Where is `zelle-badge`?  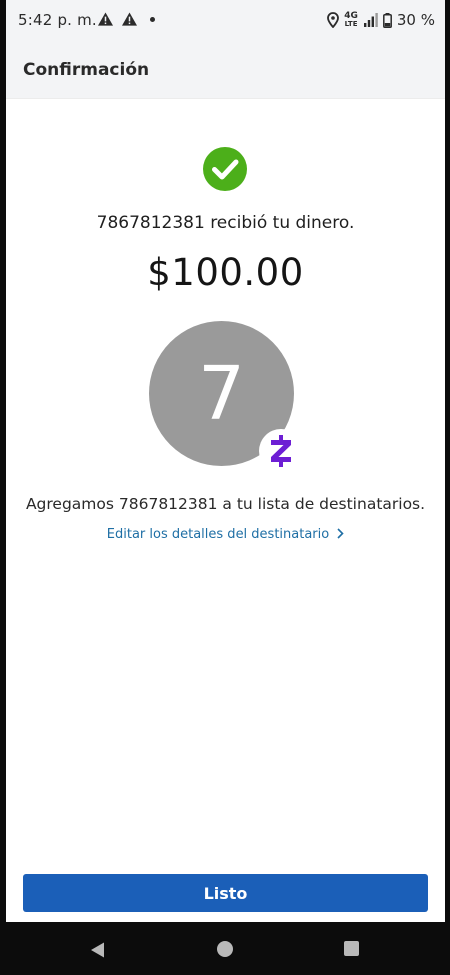
zelle-badge is located at coordinates (281, 451).